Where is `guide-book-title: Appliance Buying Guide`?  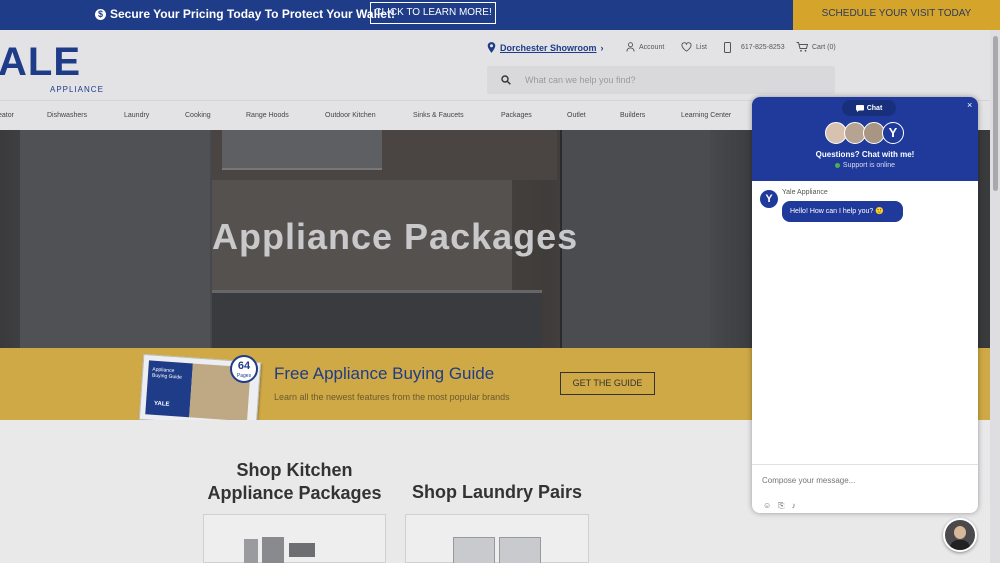 guide-book-title: Appliance Buying Guide is located at coordinates (167, 373).